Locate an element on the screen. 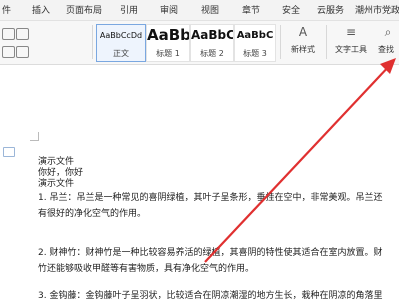 This screenshot has width=399, height=301. style-heading-1: AaBb 标题 1 is located at coordinates (168, 43).